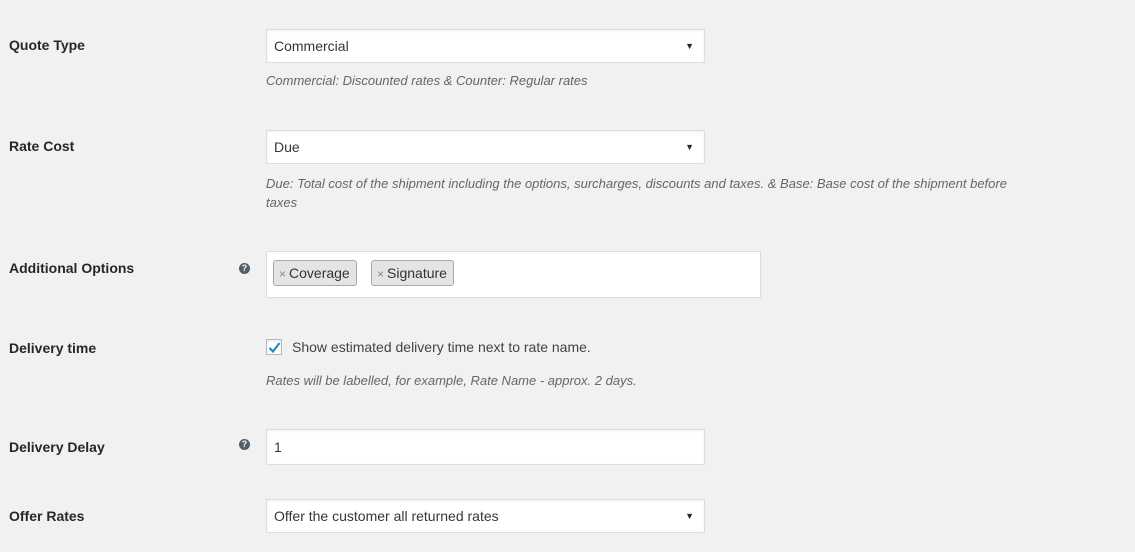 The image size is (1135, 552). What do you see at coordinates (485, 147) in the screenshot?
I see `rate-cost-select: Due ▼` at bounding box center [485, 147].